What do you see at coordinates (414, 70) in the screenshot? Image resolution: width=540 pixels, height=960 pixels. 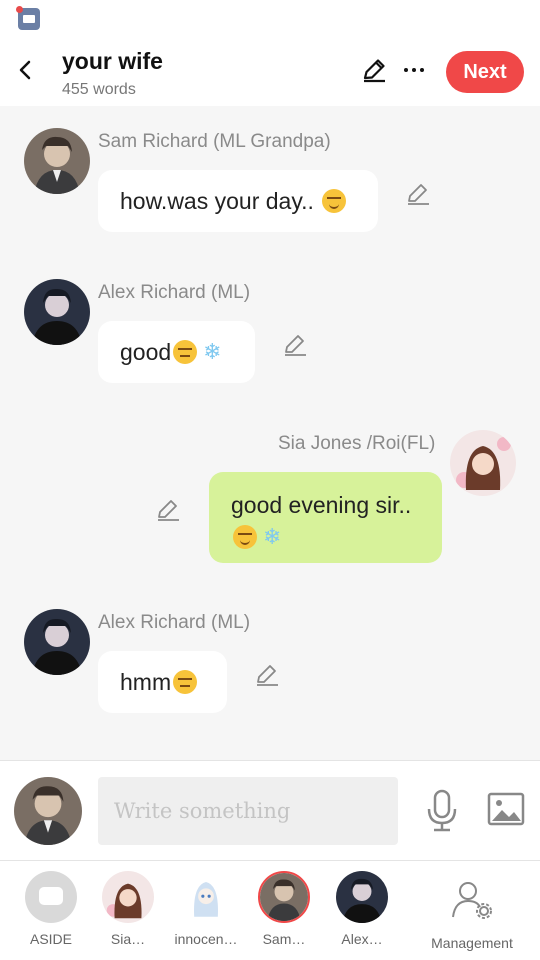 I see `more-options-icon` at bounding box center [414, 70].